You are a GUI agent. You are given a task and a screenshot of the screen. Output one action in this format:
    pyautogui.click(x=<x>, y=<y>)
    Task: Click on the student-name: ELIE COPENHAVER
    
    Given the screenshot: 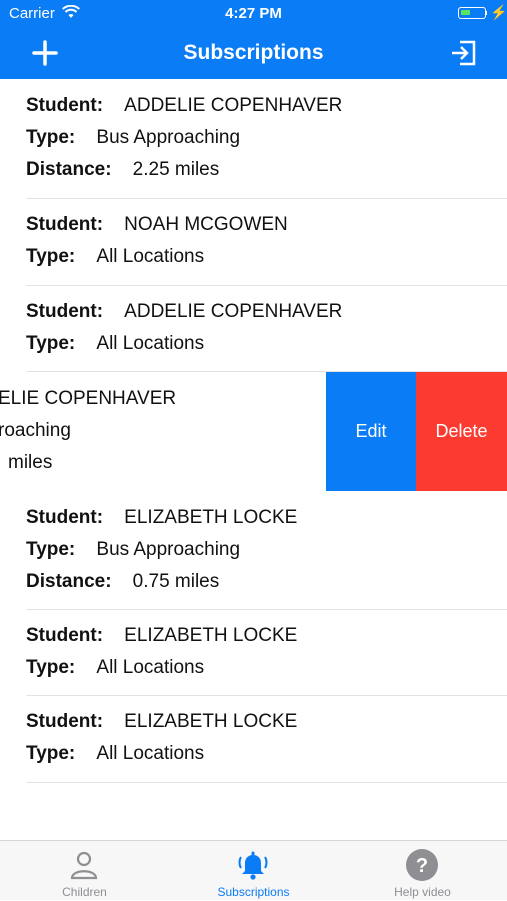 What is the action you would take?
    pyautogui.click(x=88, y=398)
    